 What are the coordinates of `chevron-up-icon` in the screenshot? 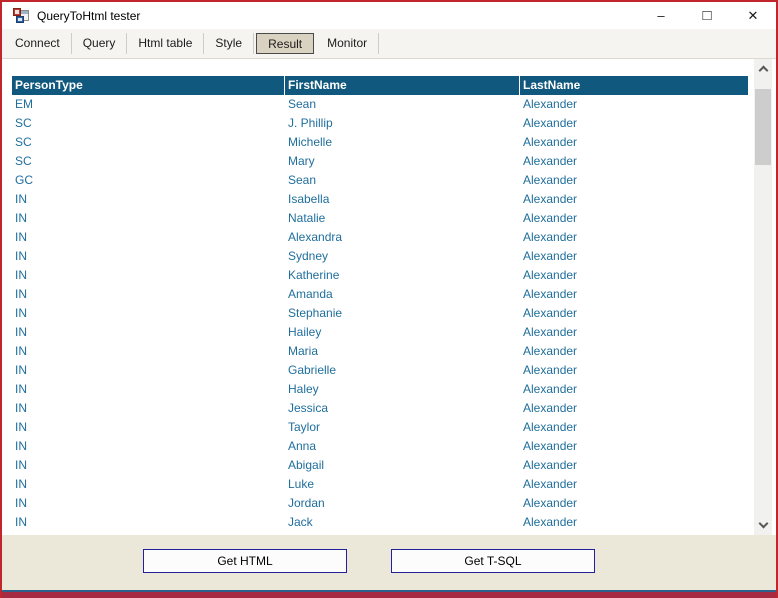 It's located at (763, 70).